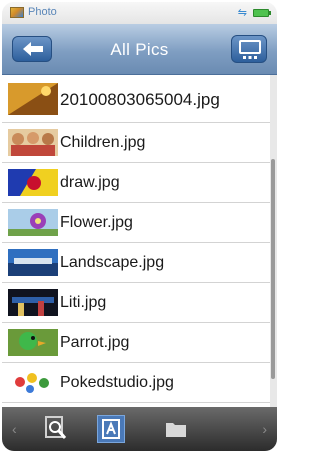 The height and width of the screenshot is (453, 320). Describe the element at coordinates (90, 182) in the screenshot. I see `file-name: draw.jpg` at that location.